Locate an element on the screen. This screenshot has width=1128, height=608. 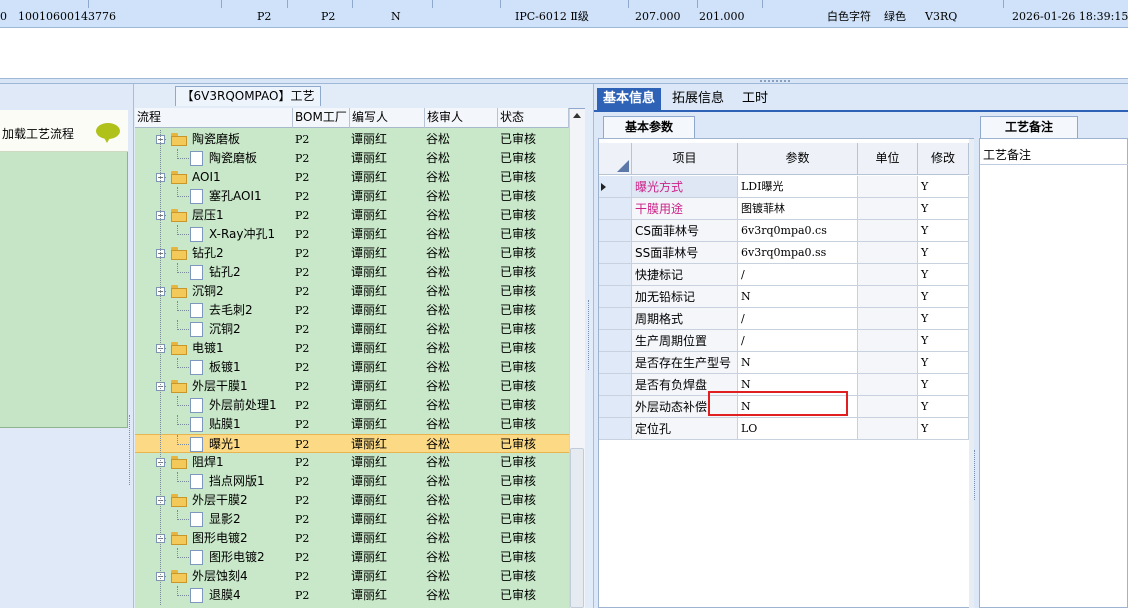
param-row: 生产周期位置 / Y is located at coordinates (784, 341).